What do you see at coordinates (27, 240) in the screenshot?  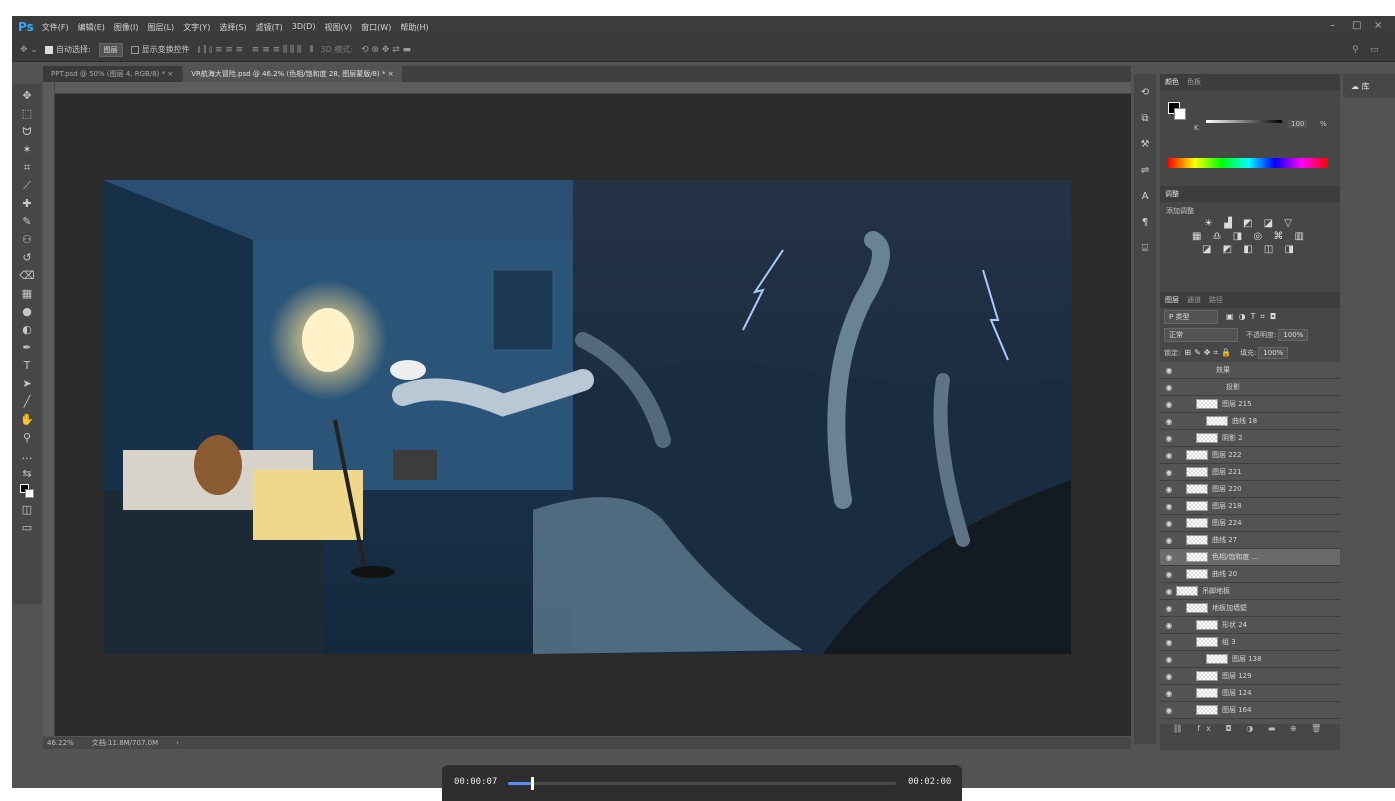 I see `stamp-icon: ⚇` at bounding box center [27, 240].